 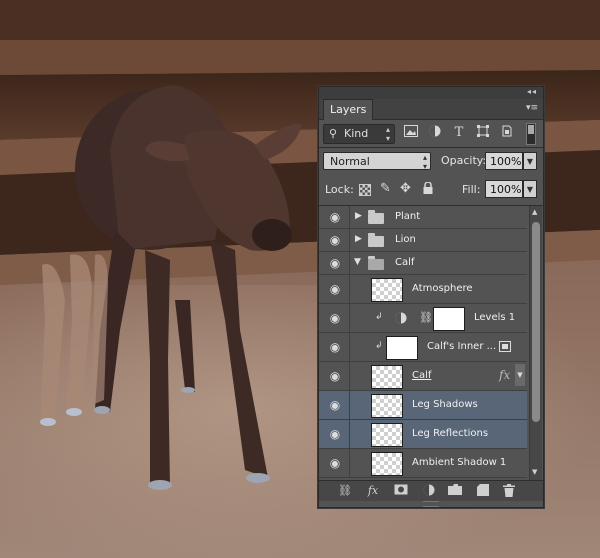 What do you see at coordinates (401, 491) in the screenshot?
I see `mask-icon` at bounding box center [401, 491].